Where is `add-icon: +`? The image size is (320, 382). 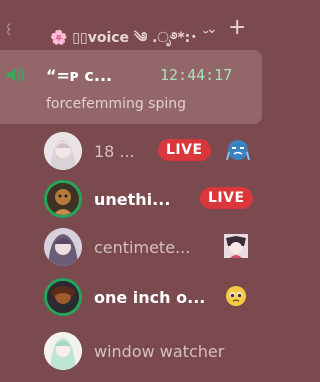 add-icon: + is located at coordinates (237, 27).